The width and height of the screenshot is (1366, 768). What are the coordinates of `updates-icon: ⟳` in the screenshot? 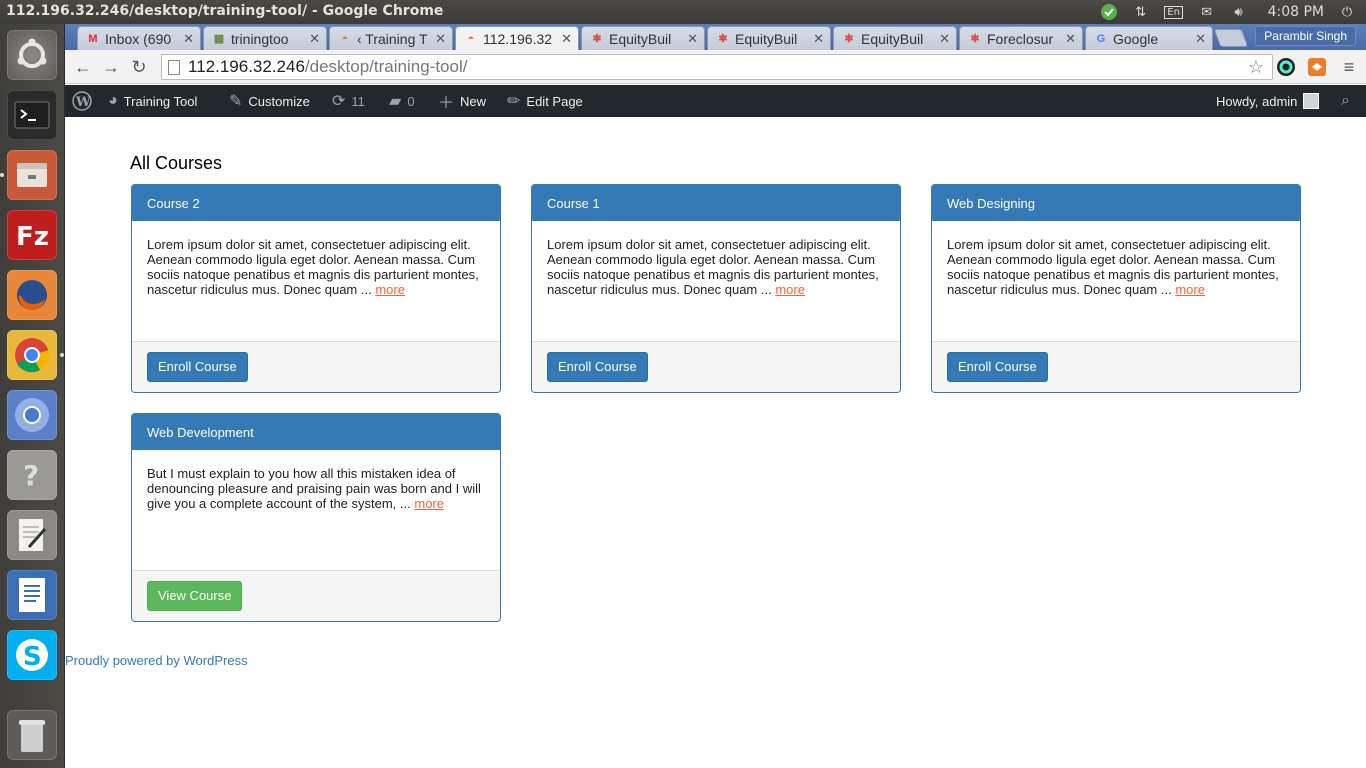 It's located at (339, 101).